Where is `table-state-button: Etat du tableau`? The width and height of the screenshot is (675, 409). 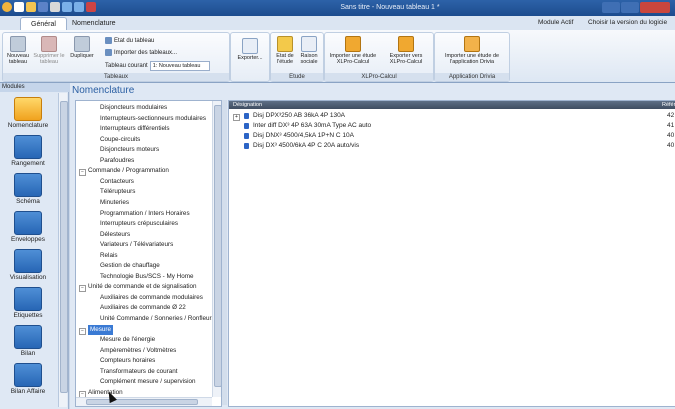 table-state-button: Etat du tableau is located at coordinates (129, 40).